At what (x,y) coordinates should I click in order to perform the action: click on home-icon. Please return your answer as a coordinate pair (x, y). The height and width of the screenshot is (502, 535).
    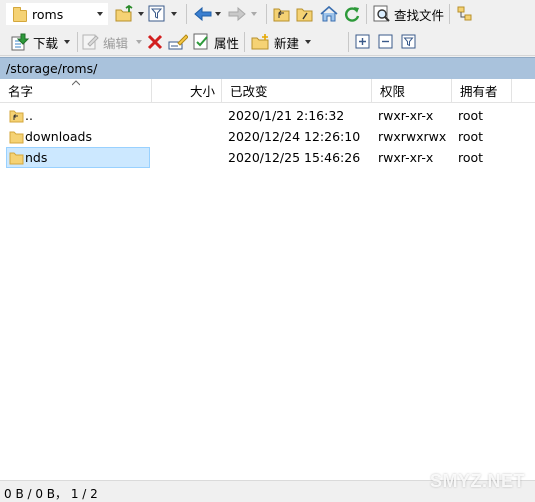
    Looking at the image, I should click on (329, 13).